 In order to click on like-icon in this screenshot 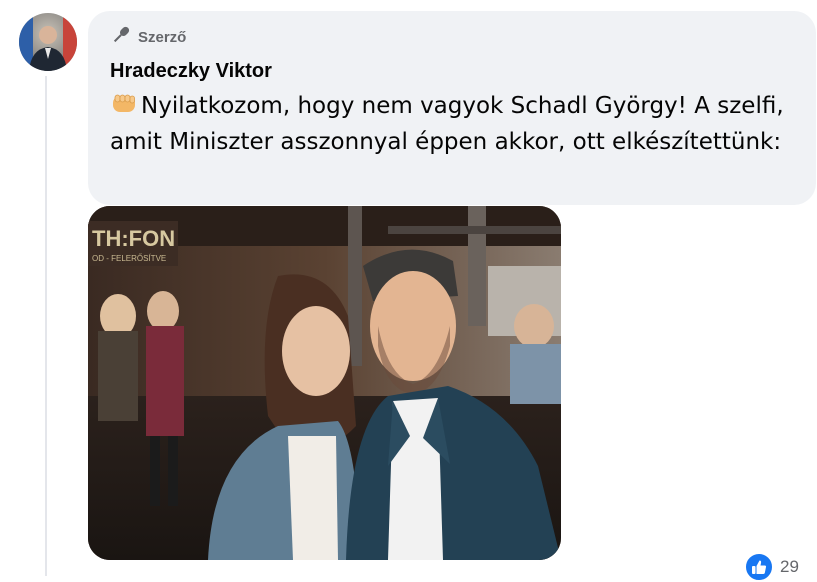, I will do `click(759, 567)`.